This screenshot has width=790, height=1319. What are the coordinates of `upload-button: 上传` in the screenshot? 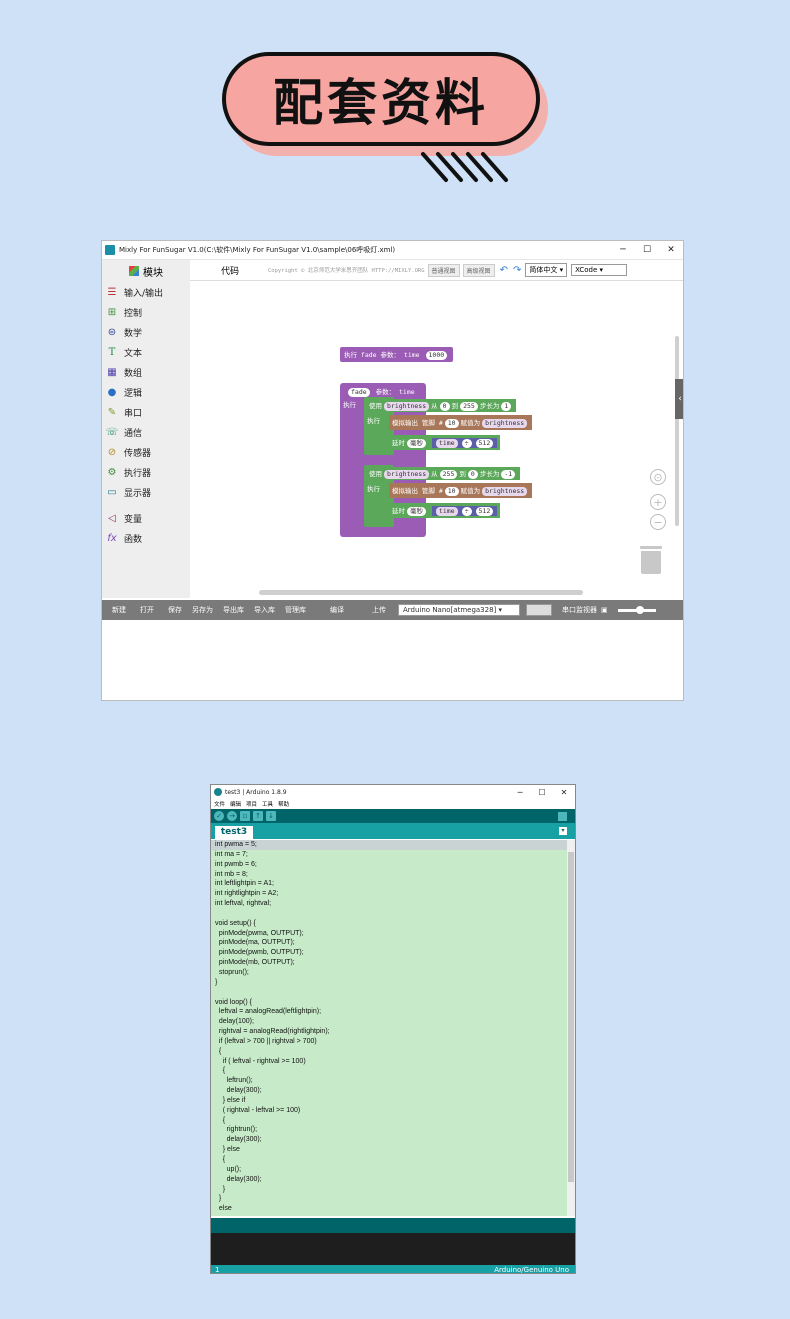 It's located at (379, 610).